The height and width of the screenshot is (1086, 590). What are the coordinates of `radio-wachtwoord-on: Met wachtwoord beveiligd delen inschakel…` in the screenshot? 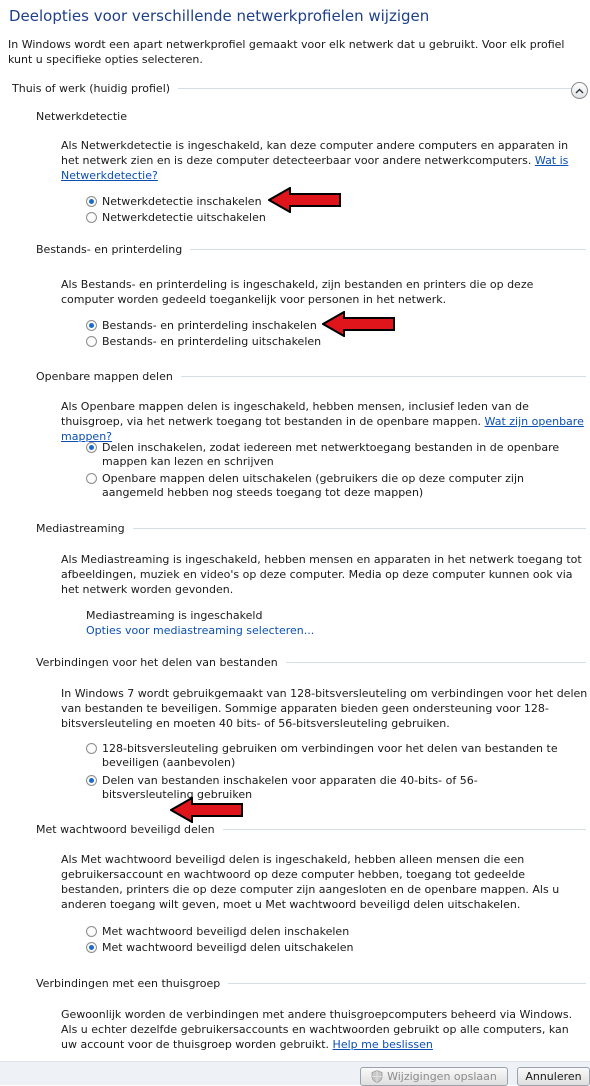 It's located at (217, 932).